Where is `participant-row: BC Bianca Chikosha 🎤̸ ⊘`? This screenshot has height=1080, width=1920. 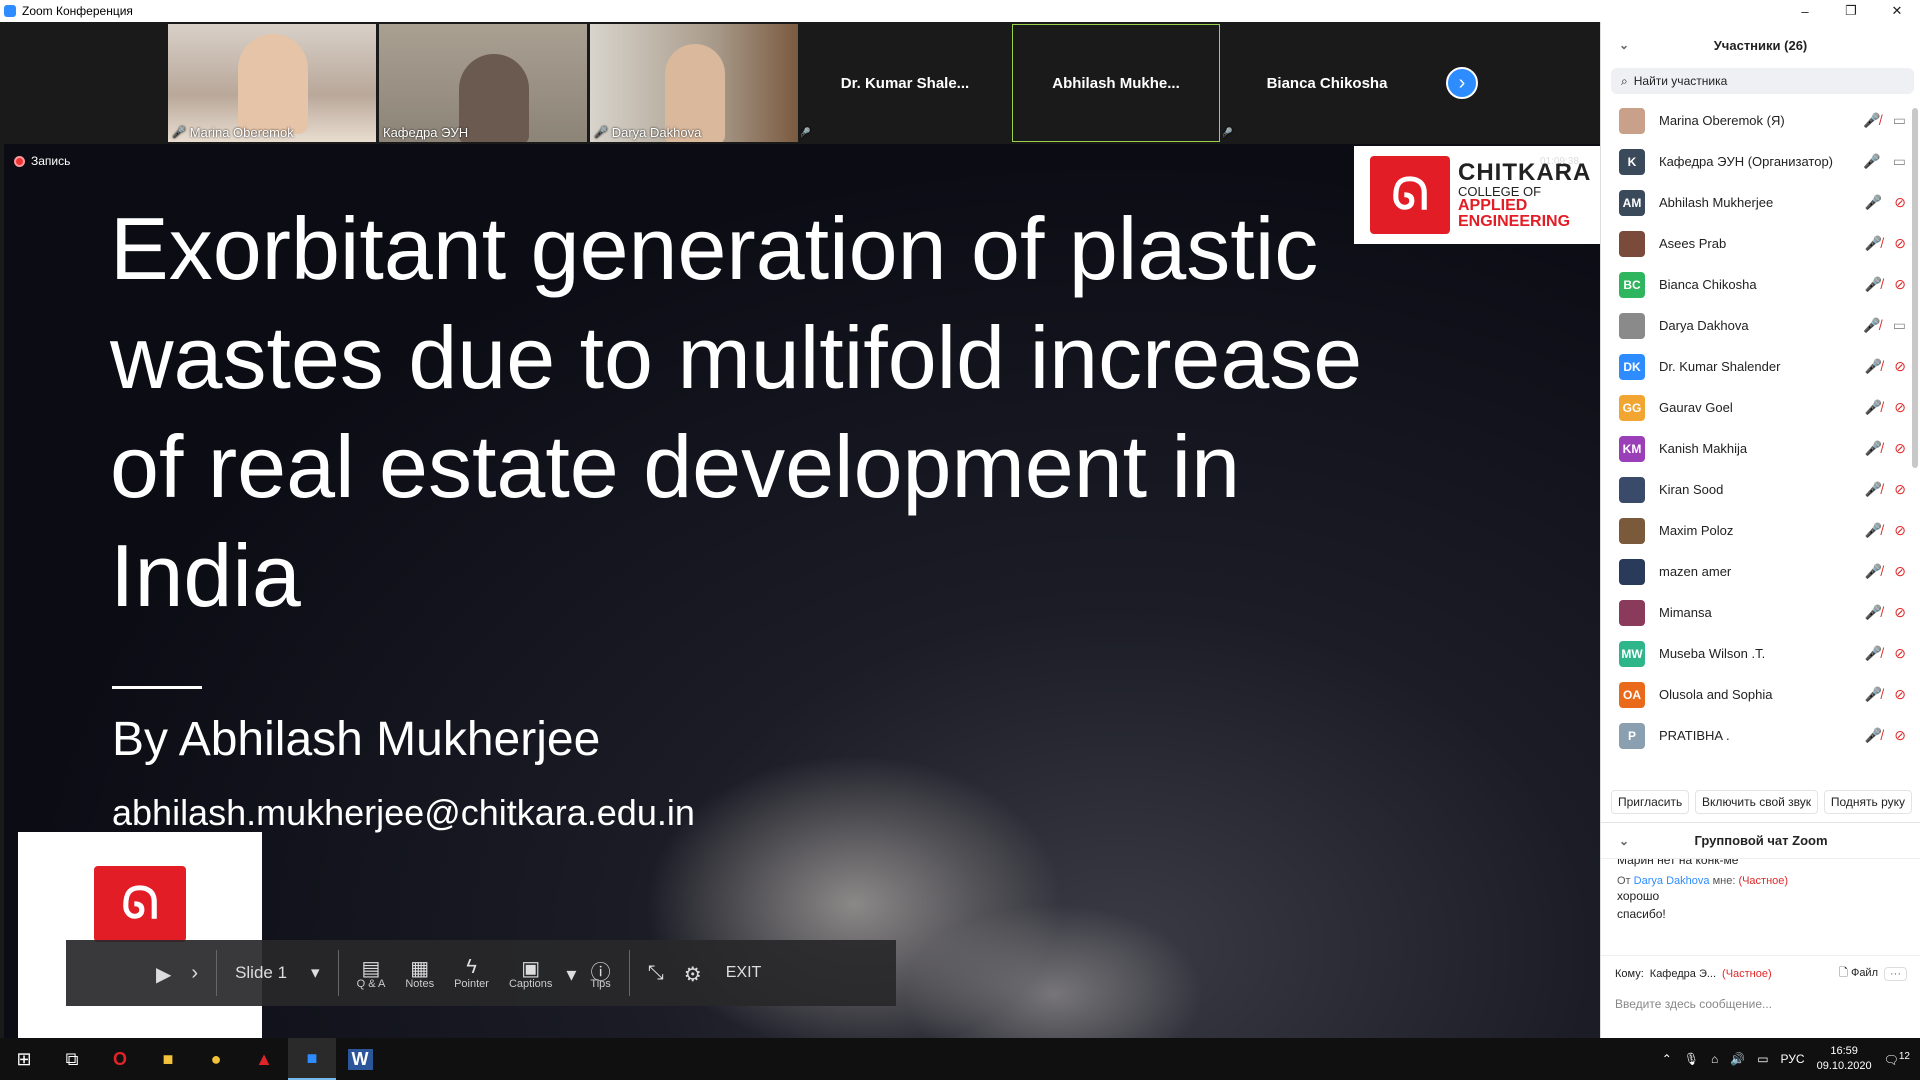 participant-row: BC Bianca Chikosha 🎤̸ ⊘ is located at coordinates (1760, 284).